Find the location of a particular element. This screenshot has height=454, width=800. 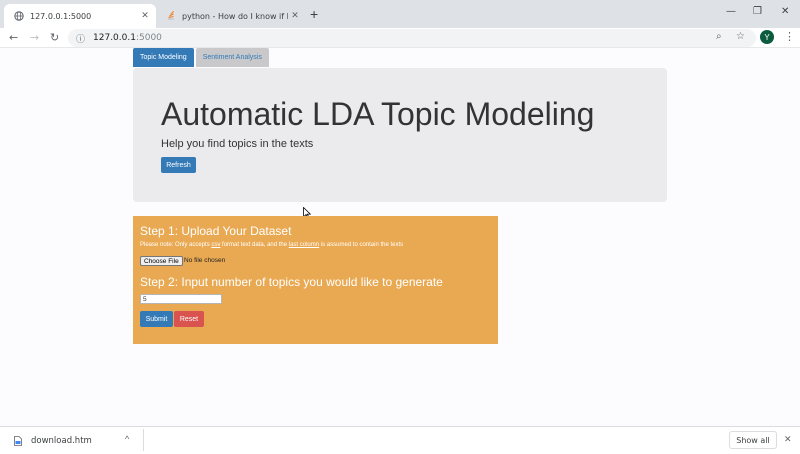

back-arrow-icon: ← is located at coordinates (13, 37).